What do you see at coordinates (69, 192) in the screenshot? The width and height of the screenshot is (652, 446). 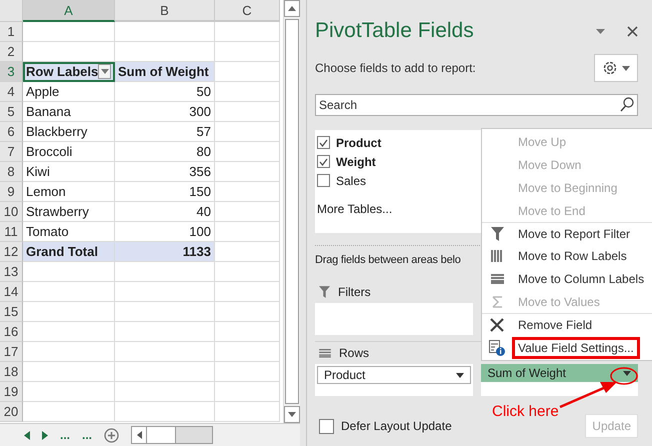 I see `table-cell: Lemon` at bounding box center [69, 192].